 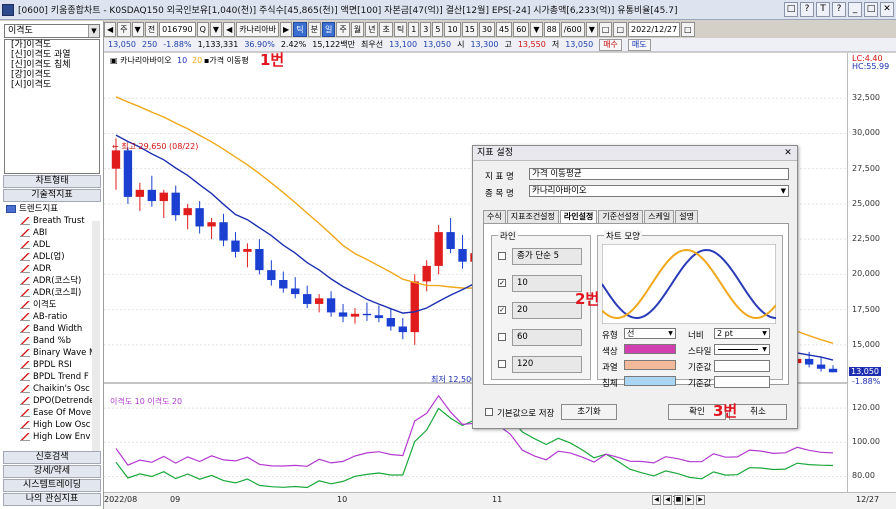 What do you see at coordinates (51, 257) in the screenshot?
I see `tree-item: ADL(업)` at bounding box center [51, 257].